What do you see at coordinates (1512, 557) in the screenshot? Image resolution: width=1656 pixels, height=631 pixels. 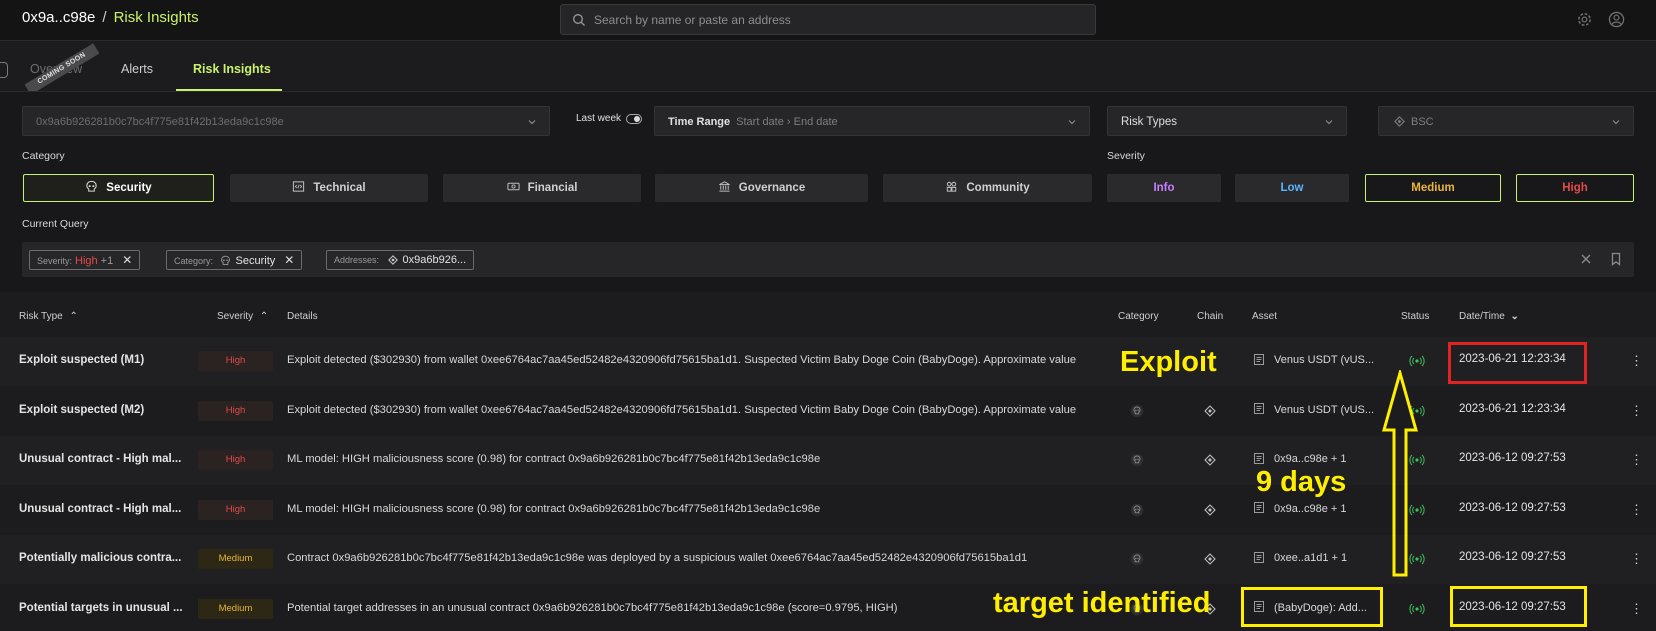 I see `datetime-cell: 2023-06-12 09:27:53` at bounding box center [1512, 557].